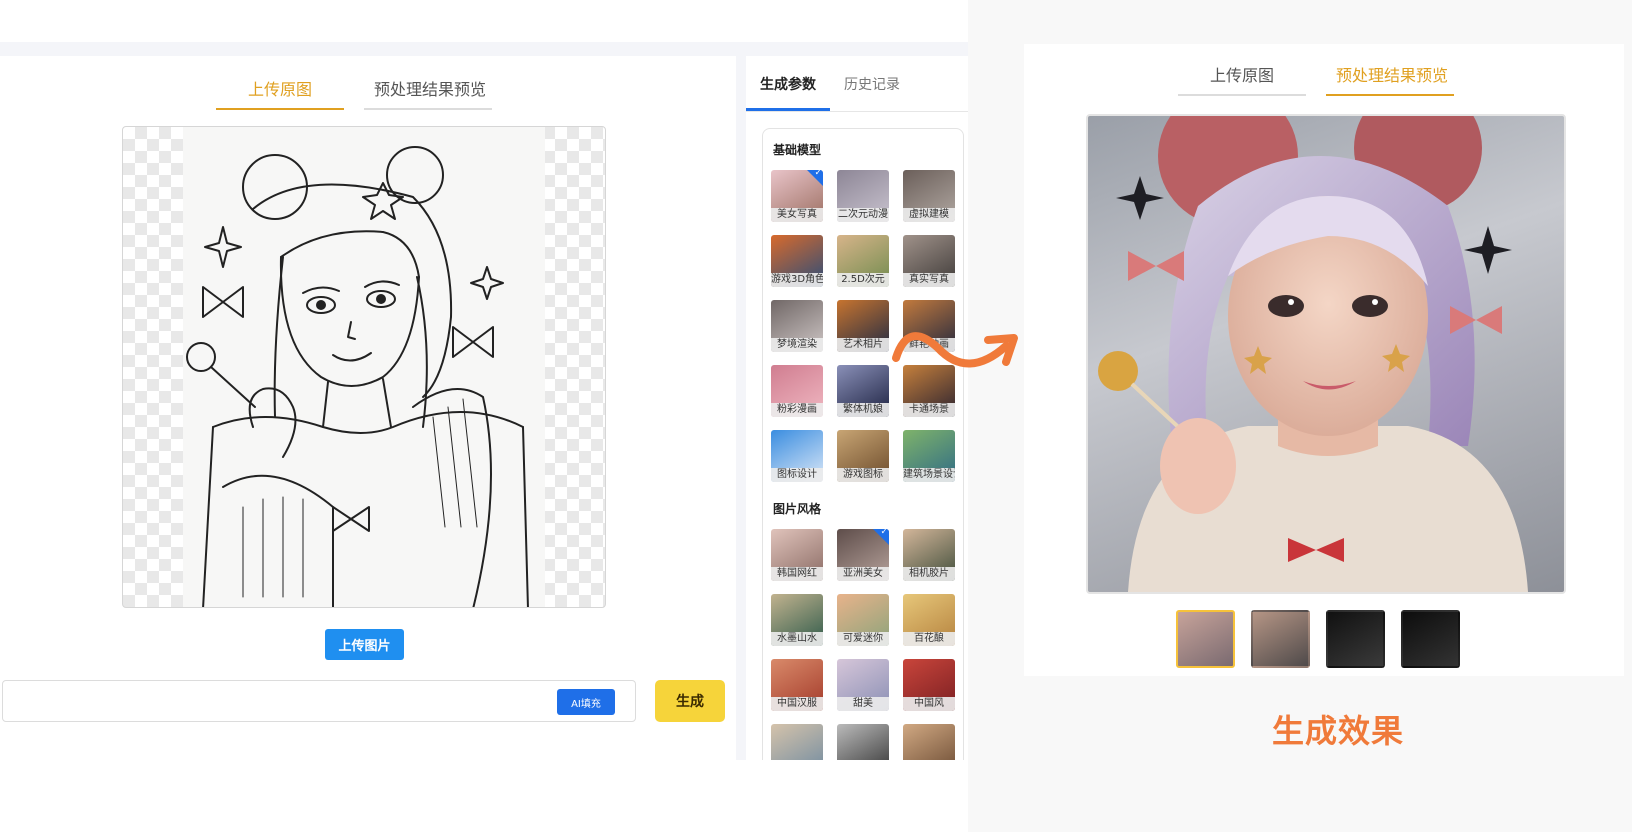 The image size is (1632, 832). Describe the element at coordinates (797, 555) in the screenshot. I see `param-option-tile: 韩国网红` at that location.